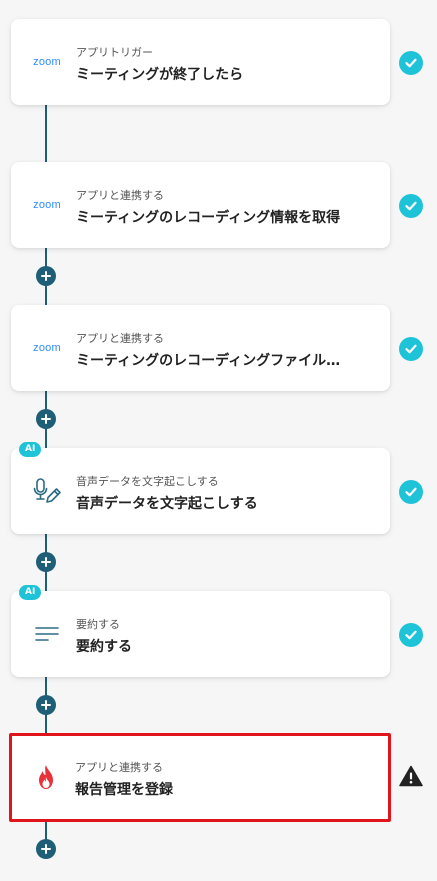 The width and height of the screenshot is (437, 881). I want to click on step-type-label: アプリトリガー, so click(114, 52).